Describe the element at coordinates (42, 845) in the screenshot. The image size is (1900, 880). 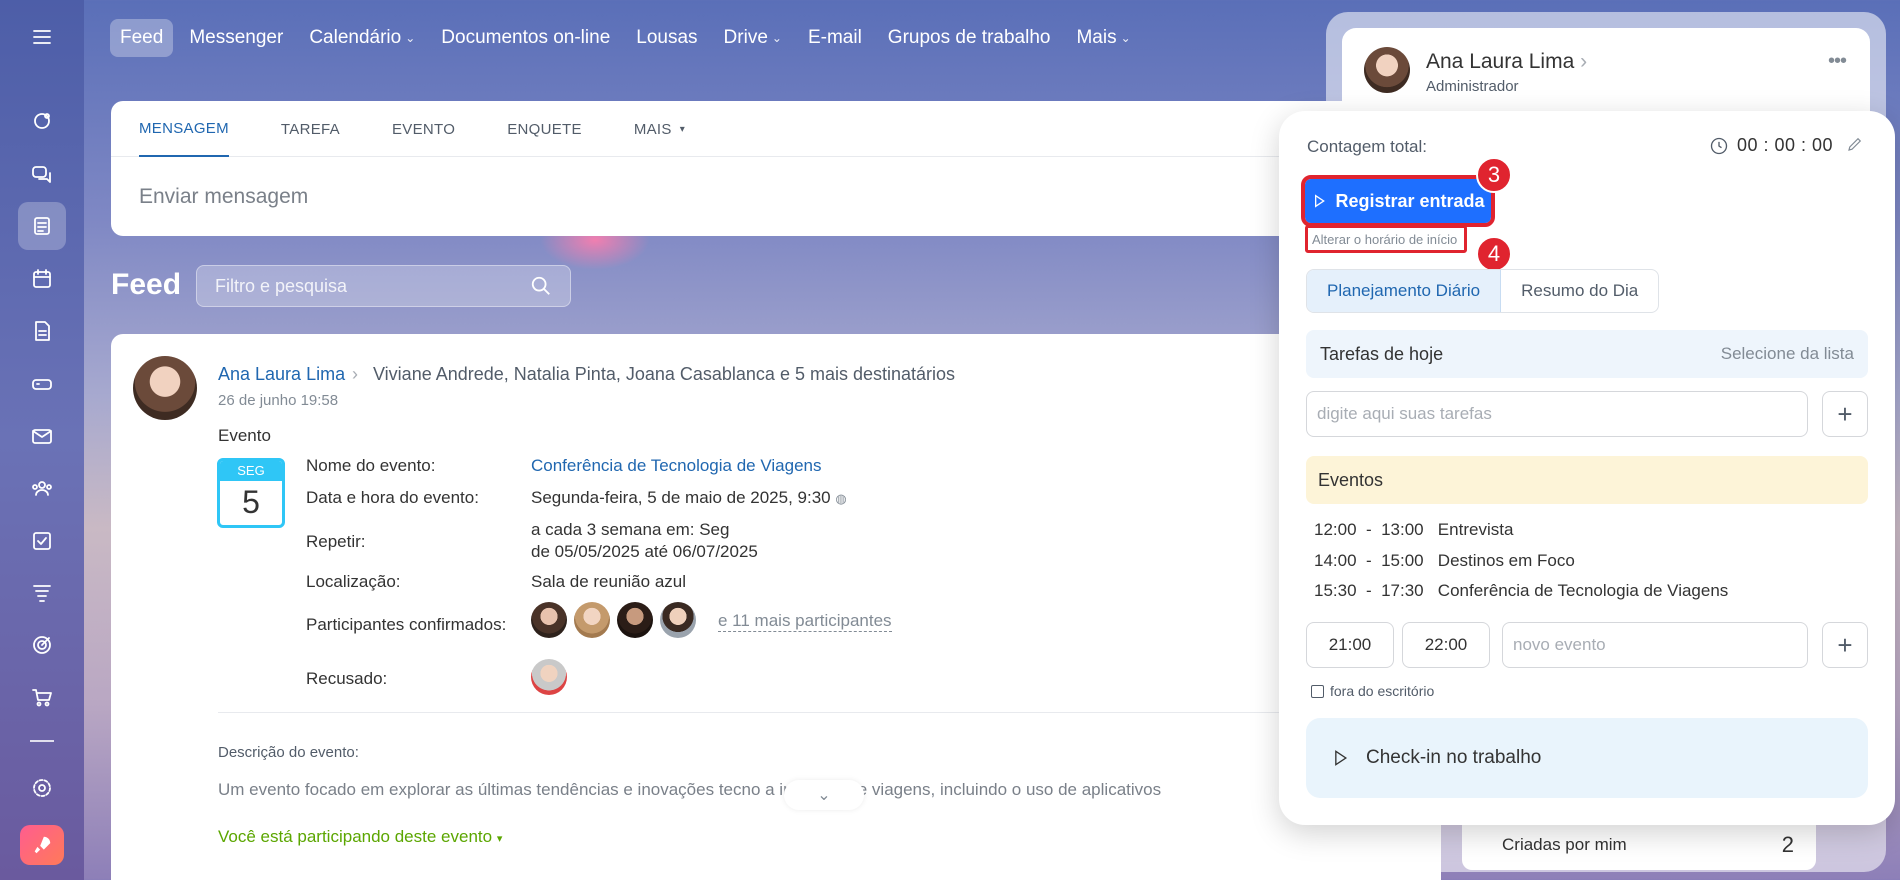
I see `rocket-icon` at that location.